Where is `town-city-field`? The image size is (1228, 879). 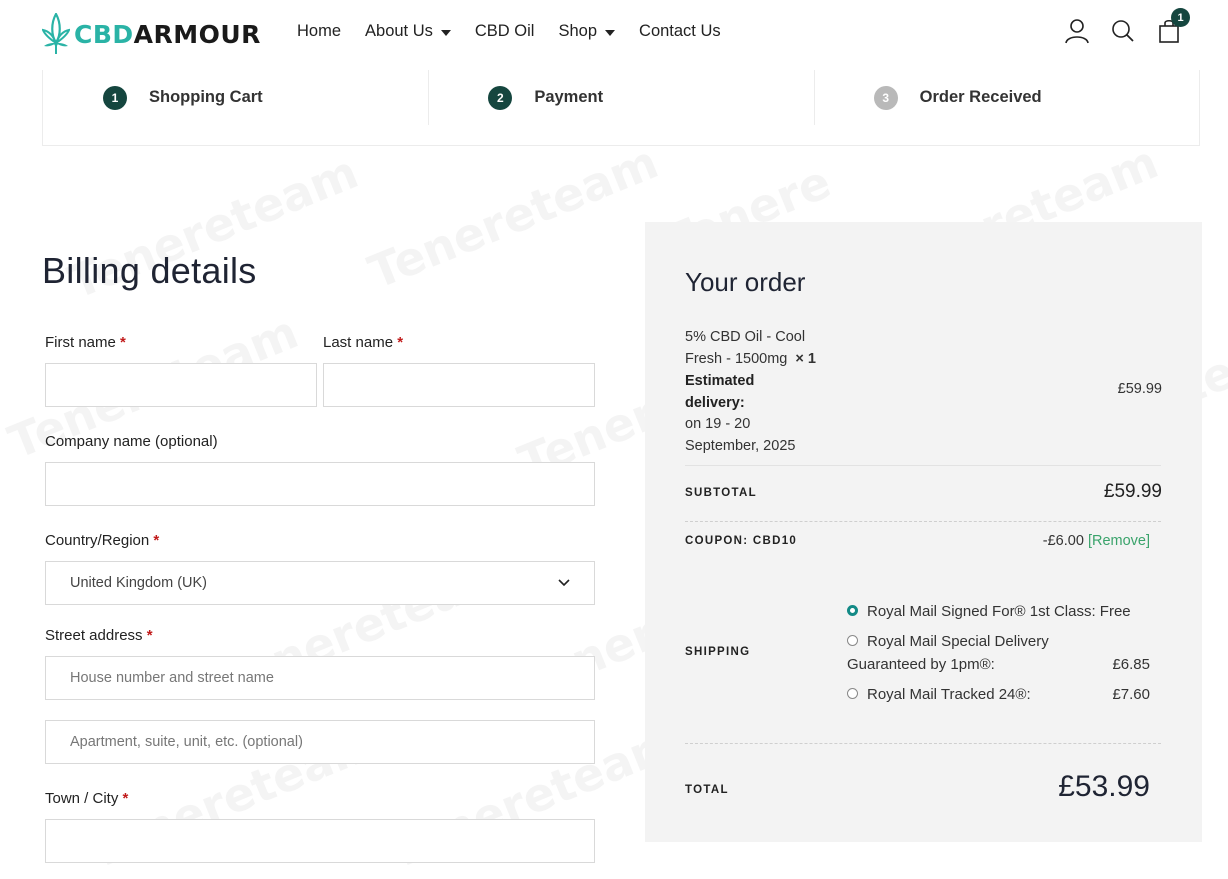 town-city-field is located at coordinates (320, 841).